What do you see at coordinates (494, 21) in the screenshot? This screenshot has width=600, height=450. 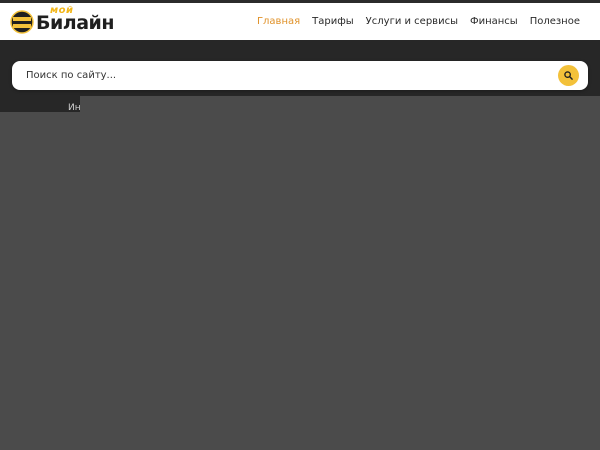 I see `nav-item-finance: Финансы` at bounding box center [494, 21].